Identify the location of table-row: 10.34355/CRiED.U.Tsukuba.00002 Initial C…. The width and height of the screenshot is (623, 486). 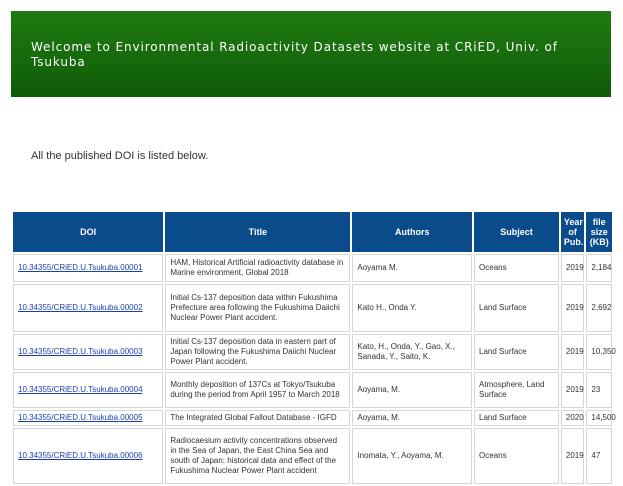
(312, 308).